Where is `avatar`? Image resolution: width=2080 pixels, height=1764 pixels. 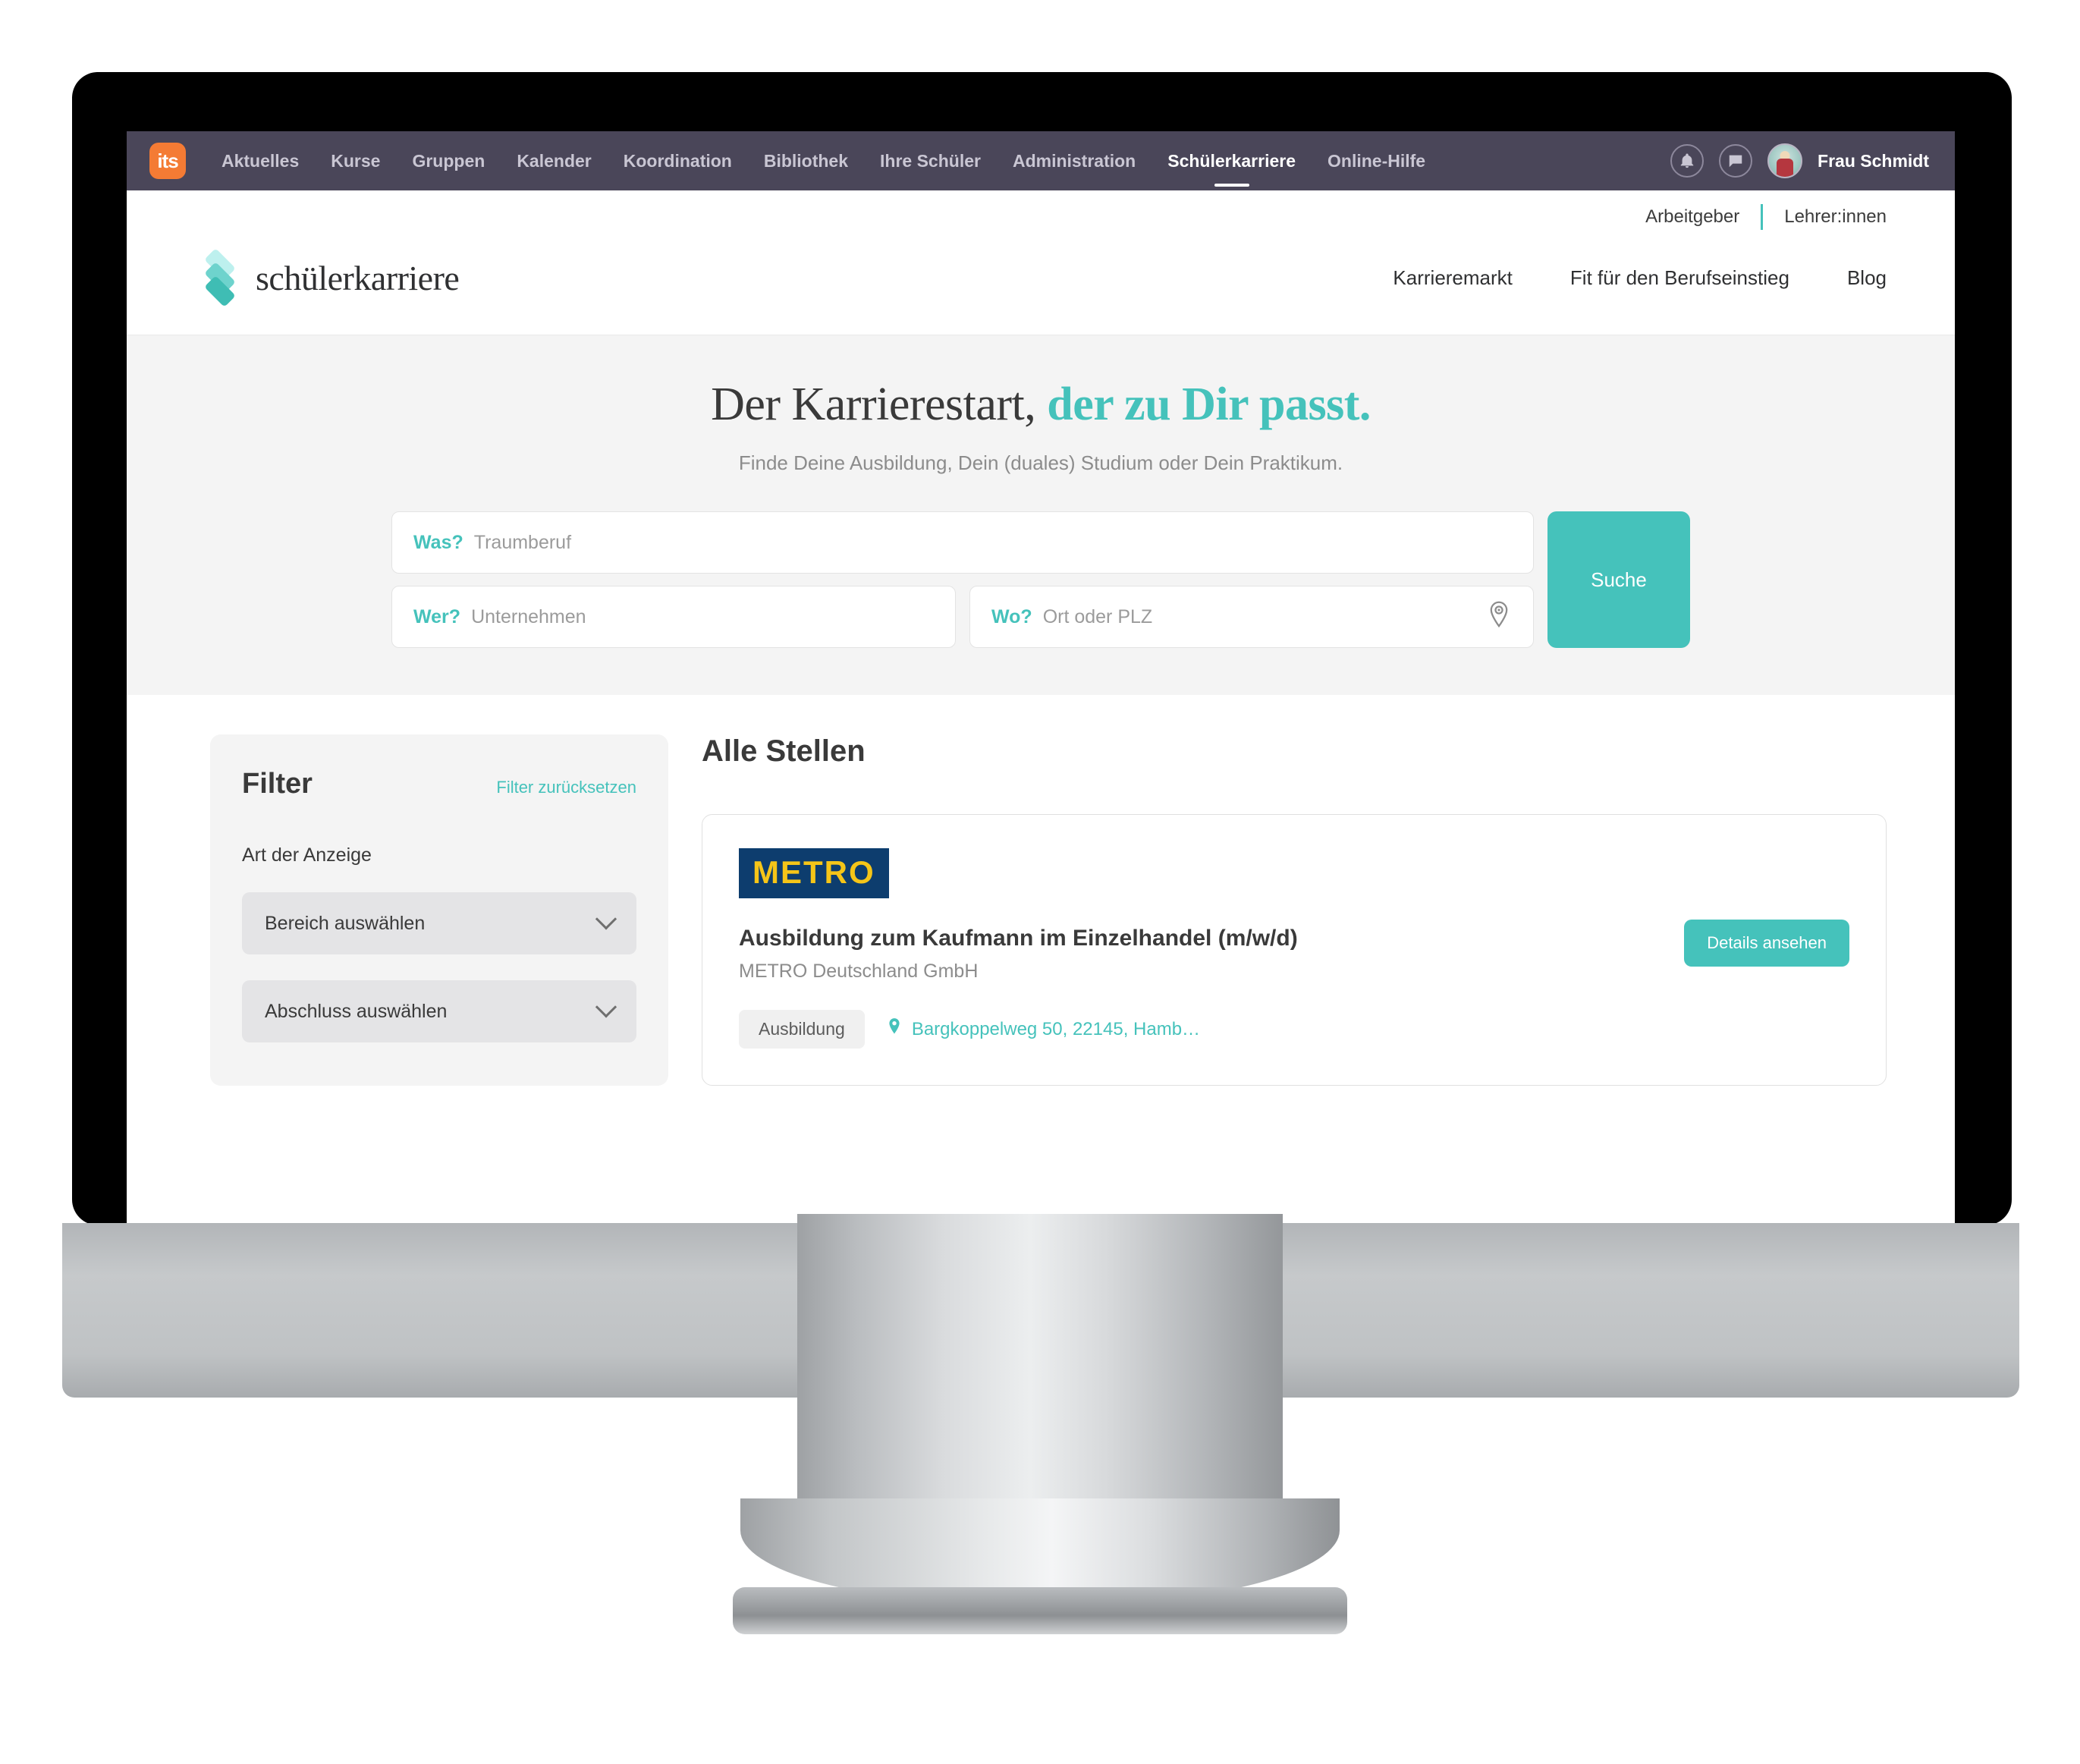 avatar is located at coordinates (1785, 160).